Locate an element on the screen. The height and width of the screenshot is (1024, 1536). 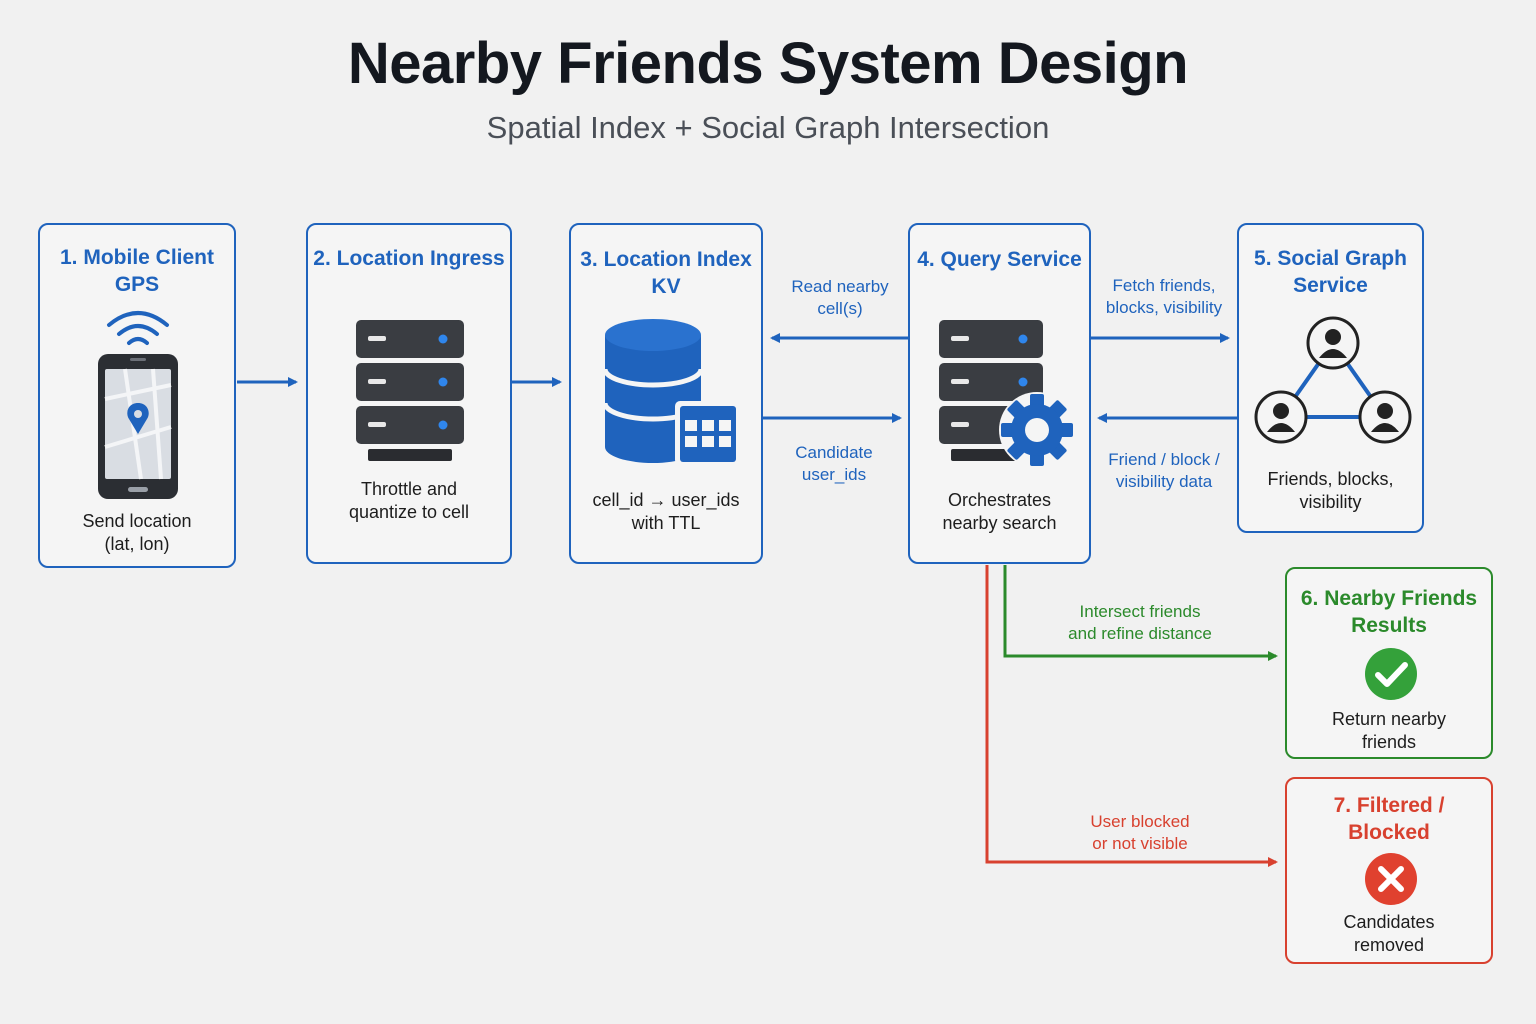
node-title: 6. Nearby Friends Results is located at coordinates (1389, 612).